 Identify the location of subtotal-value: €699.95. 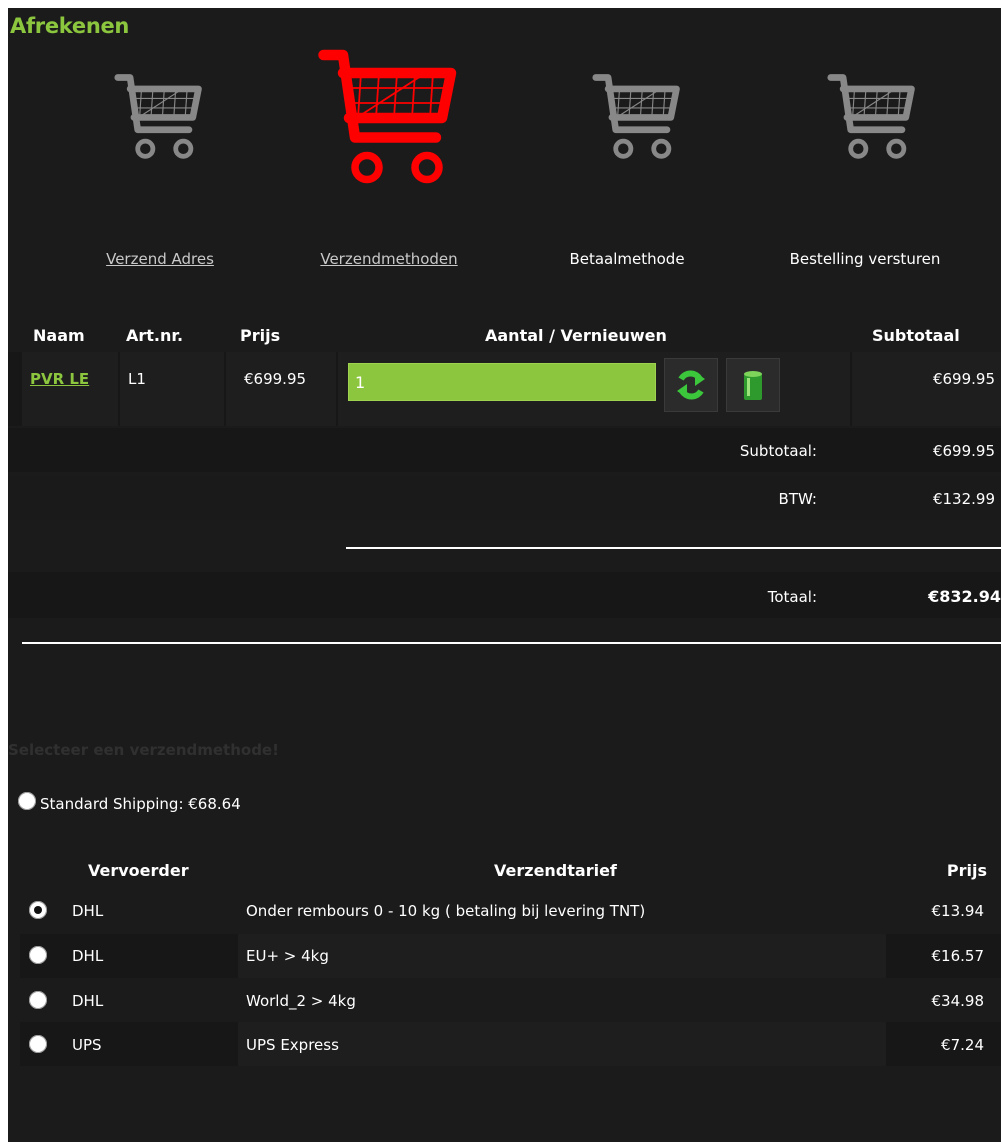
(963, 451).